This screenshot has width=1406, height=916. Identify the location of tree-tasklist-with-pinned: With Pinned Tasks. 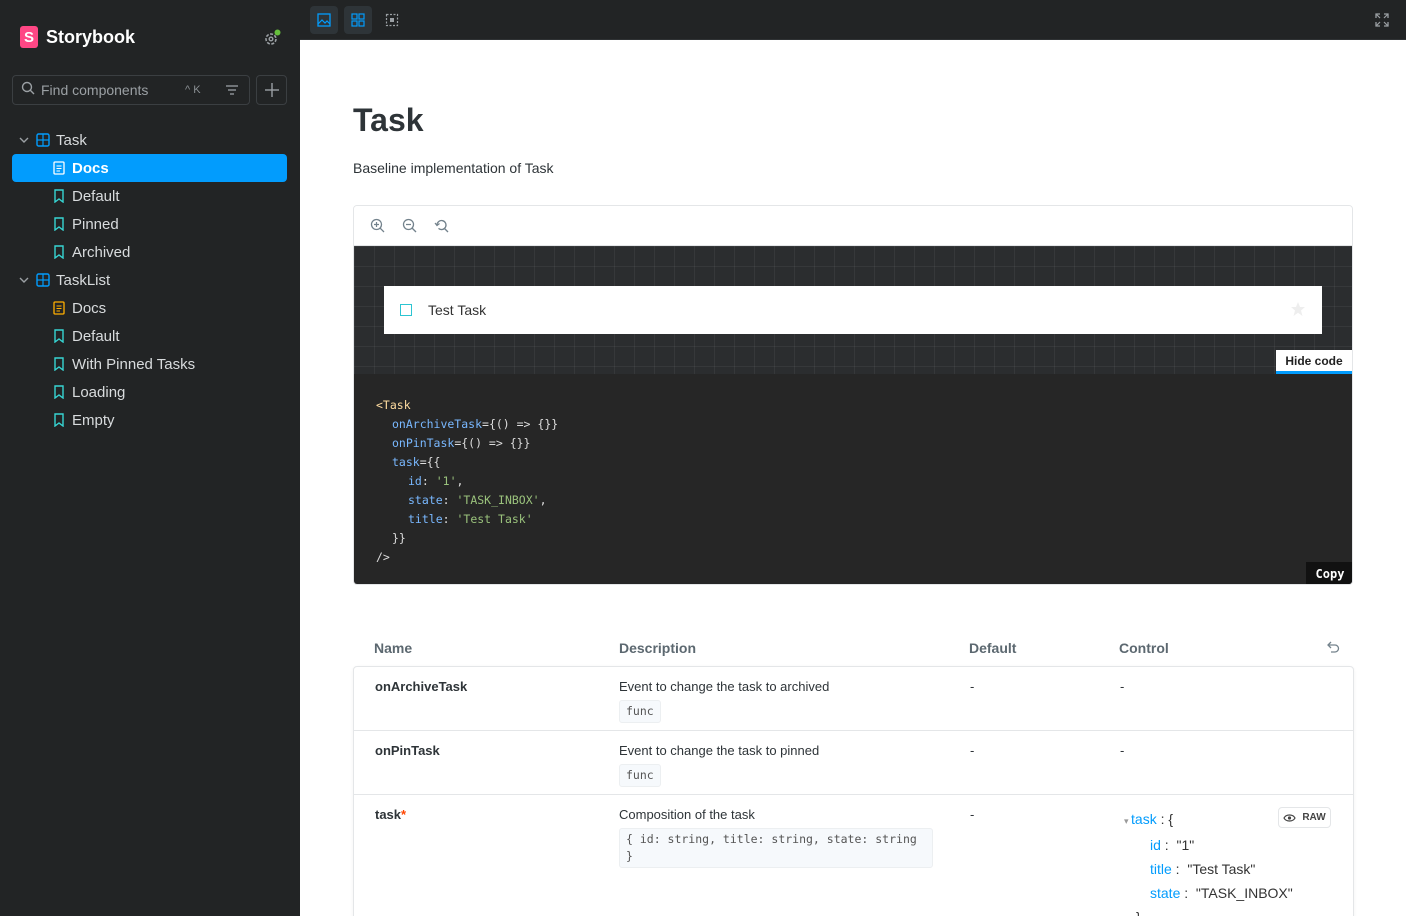
(149, 364).